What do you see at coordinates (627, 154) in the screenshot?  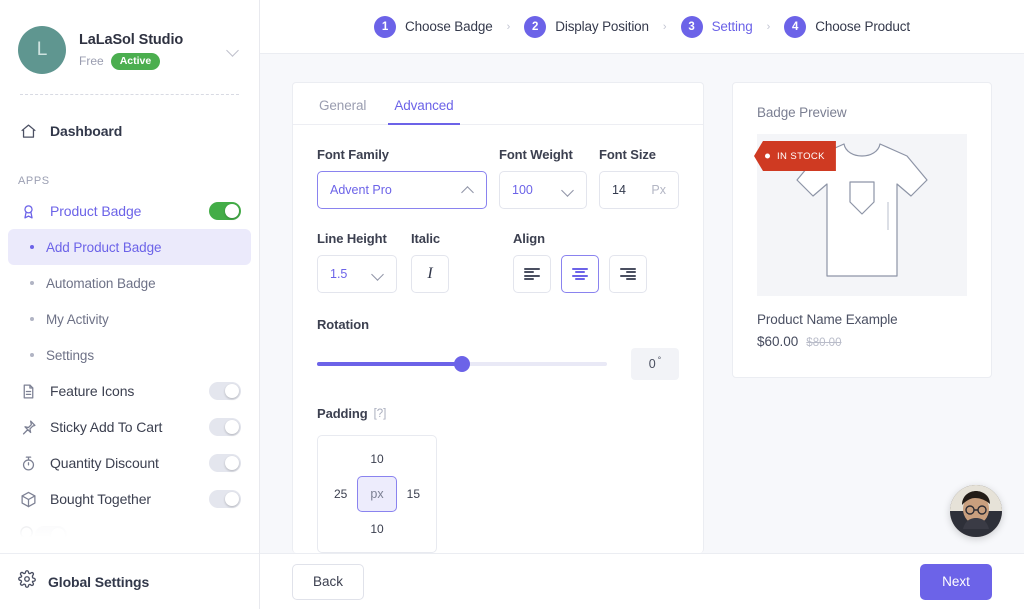 I see `font-size-label: Font Size` at bounding box center [627, 154].